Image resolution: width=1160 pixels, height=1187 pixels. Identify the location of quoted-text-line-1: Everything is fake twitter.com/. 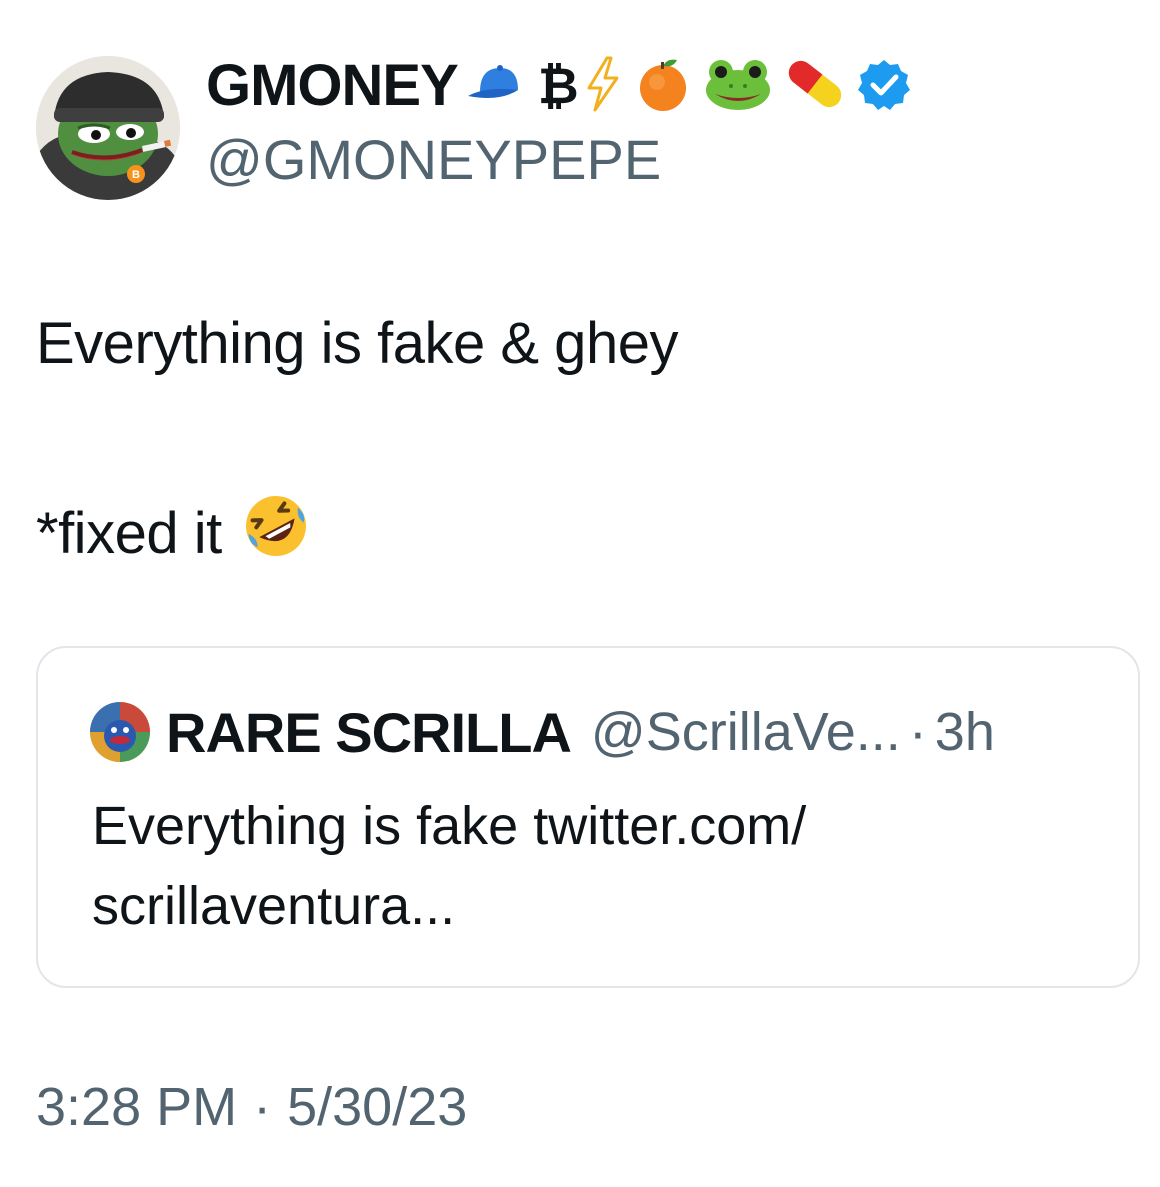
(449, 826).